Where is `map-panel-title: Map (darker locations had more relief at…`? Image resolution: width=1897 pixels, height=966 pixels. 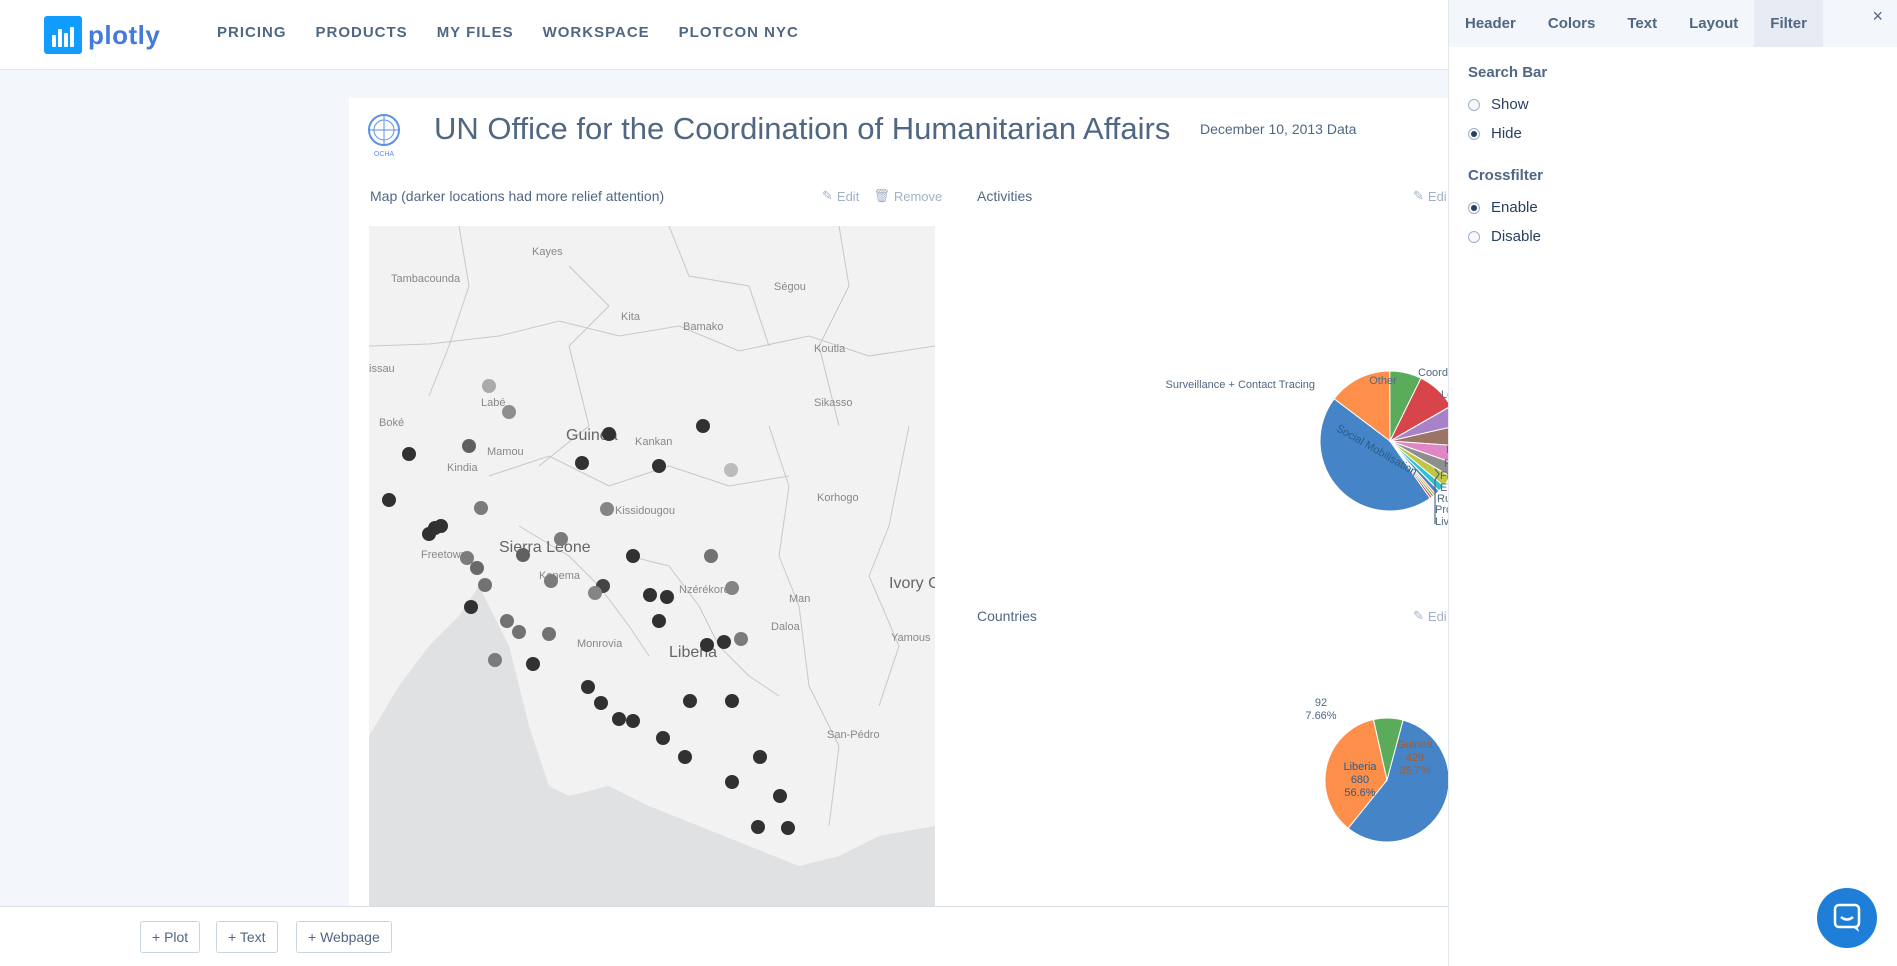
map-panel-title: Map (darker locations had more relief at… is located at coordinates (517, 196).